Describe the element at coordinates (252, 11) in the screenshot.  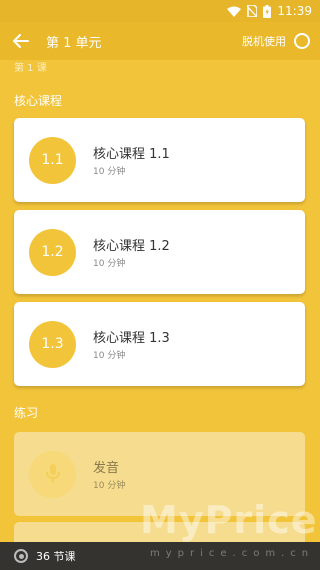
I see `no-sim-icon` at that location.